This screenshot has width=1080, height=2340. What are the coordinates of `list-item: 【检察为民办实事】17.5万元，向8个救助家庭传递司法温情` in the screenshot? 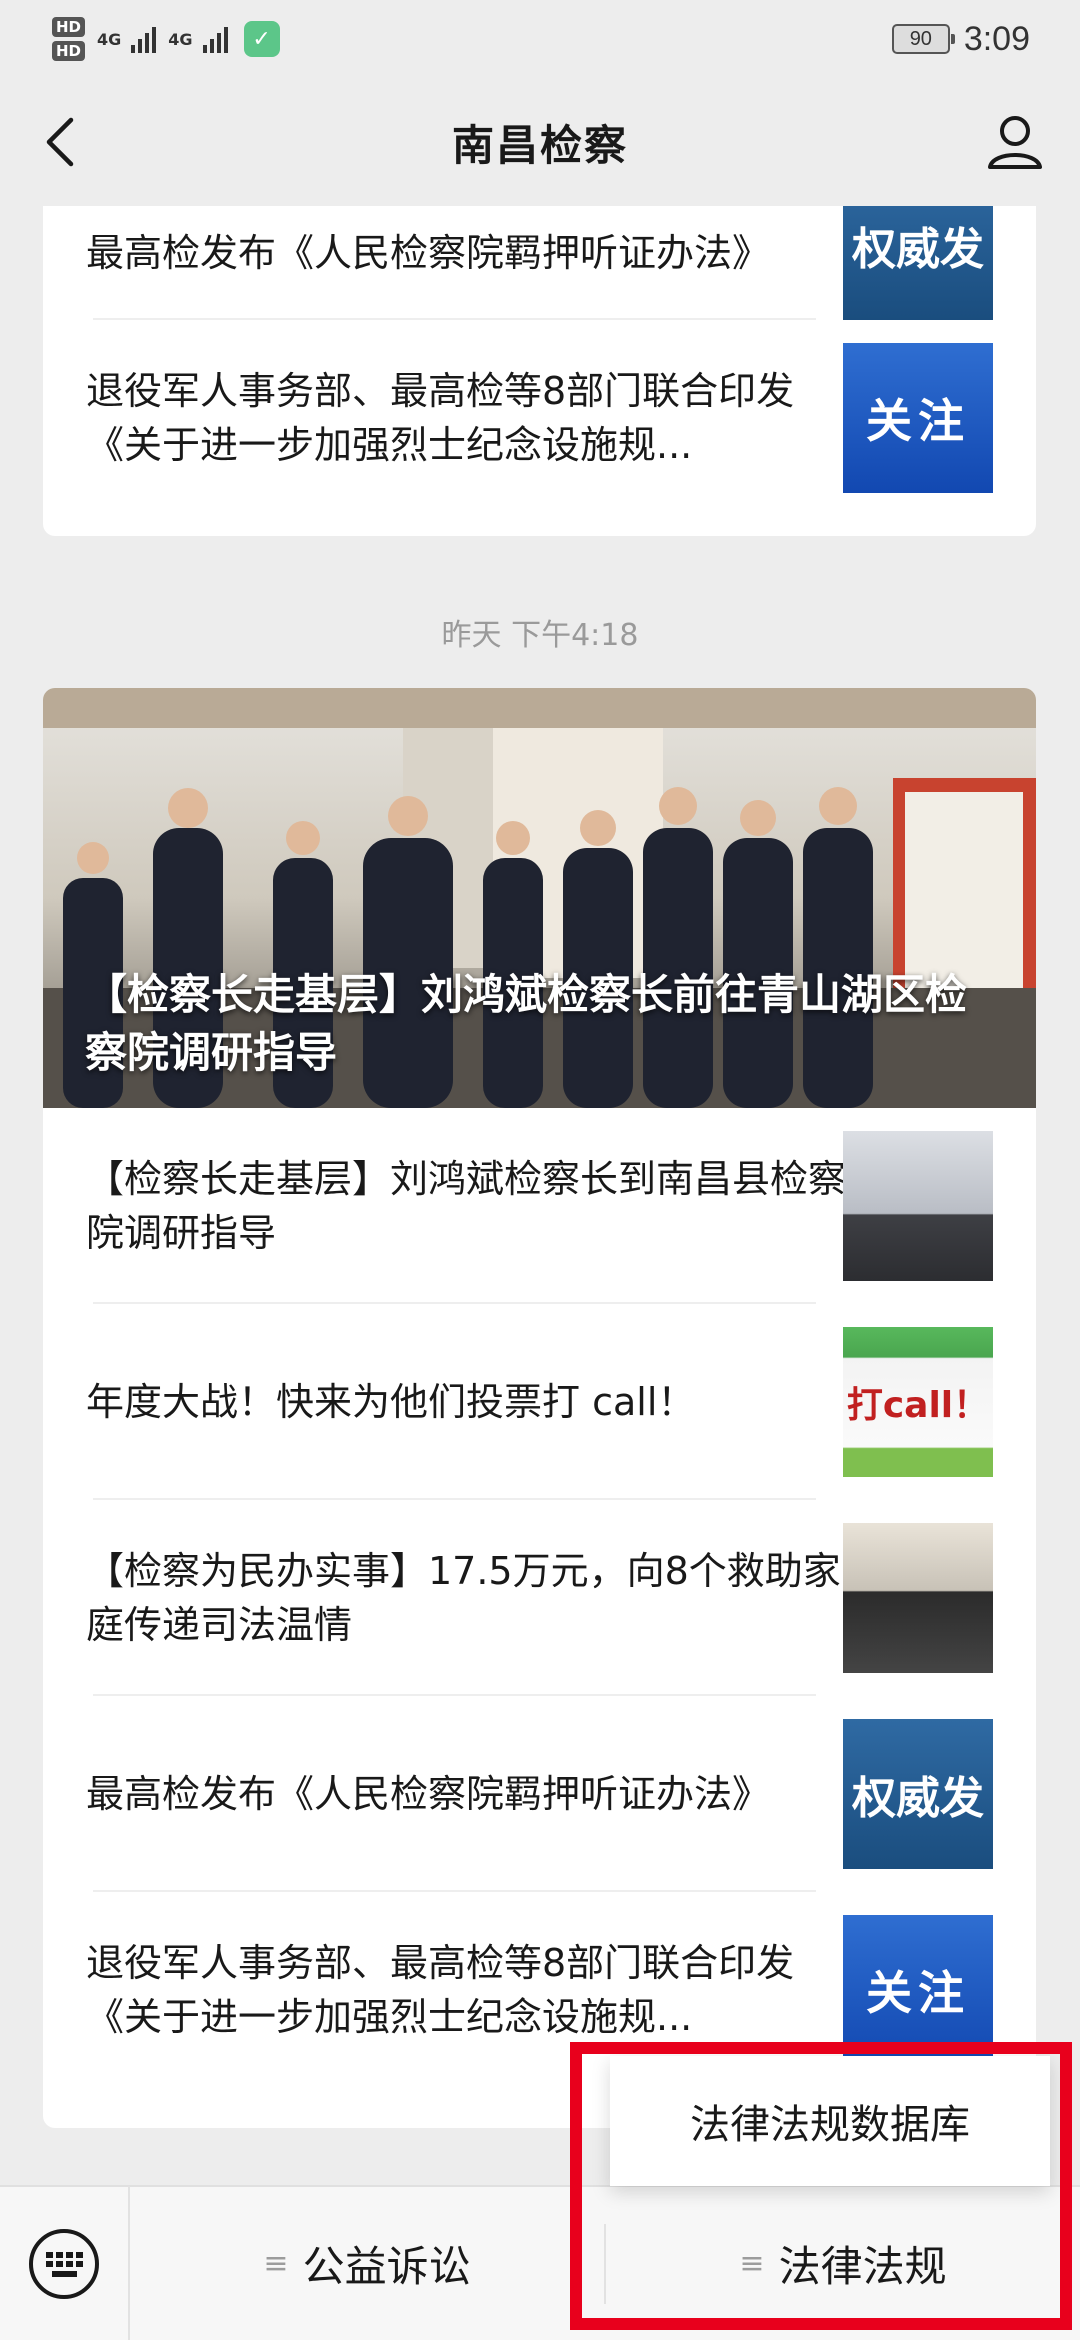 It's located at (539, 1598).